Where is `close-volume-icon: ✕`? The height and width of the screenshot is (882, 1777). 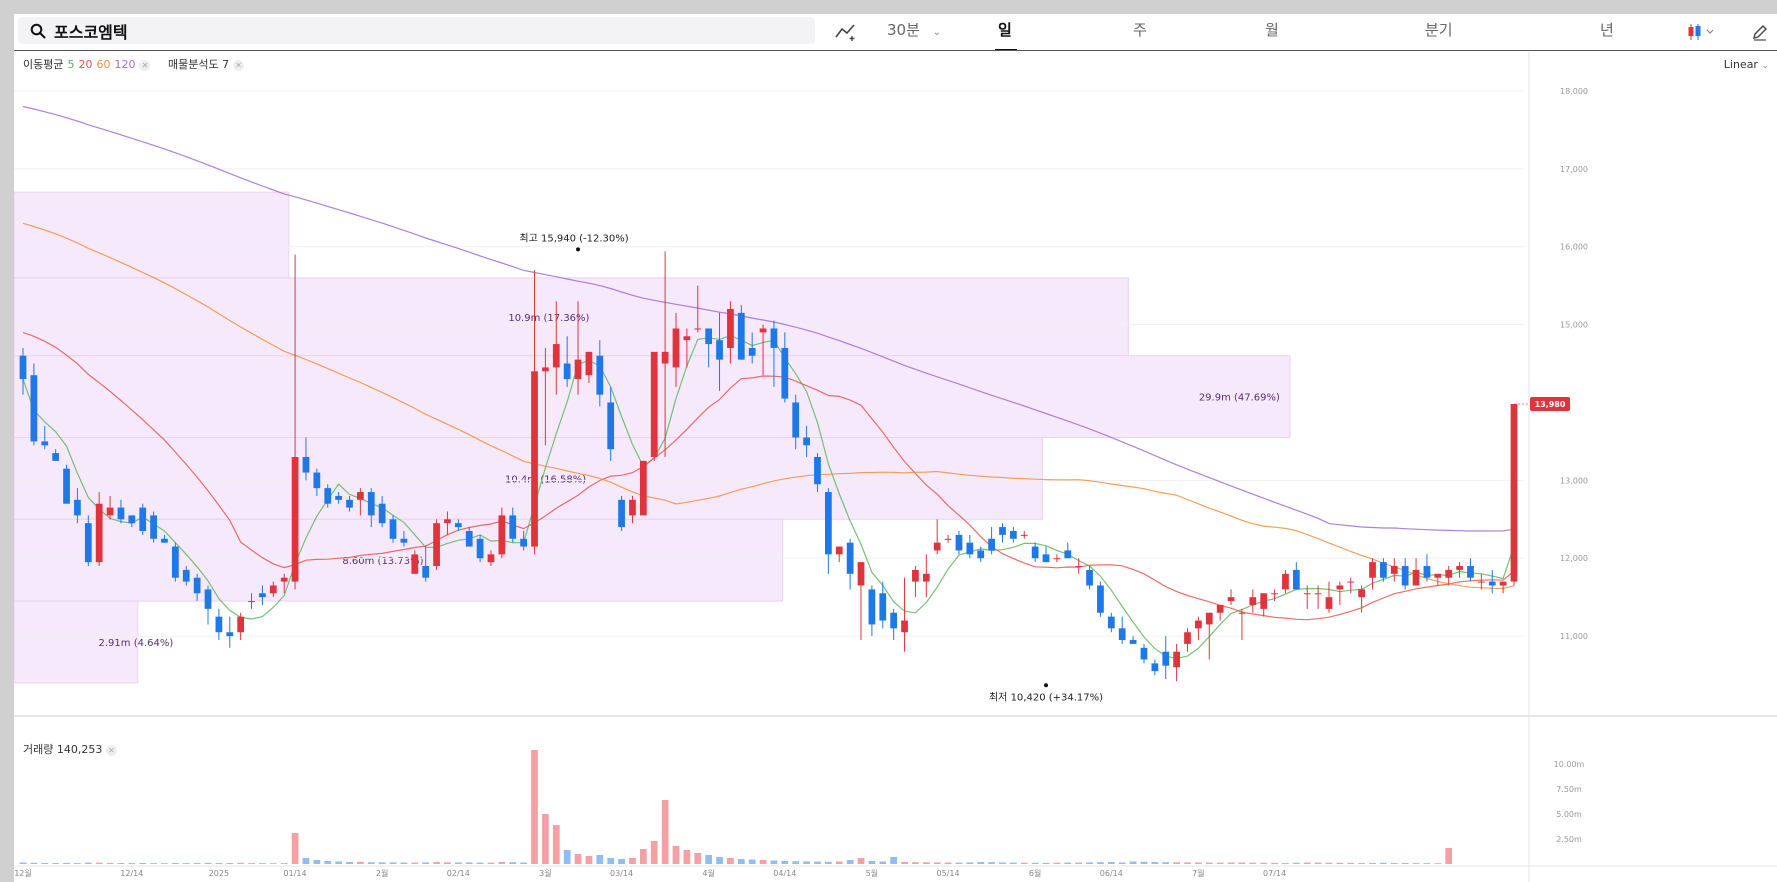
close-volume-icon: ✕ is located at coordinates (111, 750).